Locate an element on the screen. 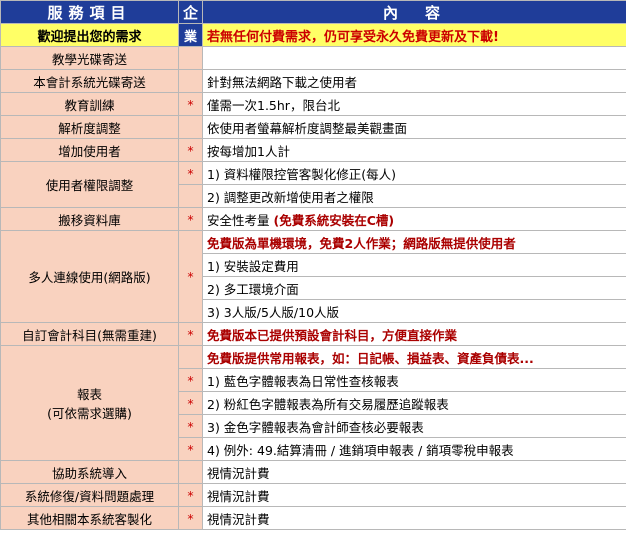  table-row: 系統修復/資料問題處理 * 視情況計費 is located at coordinates (313, 495).